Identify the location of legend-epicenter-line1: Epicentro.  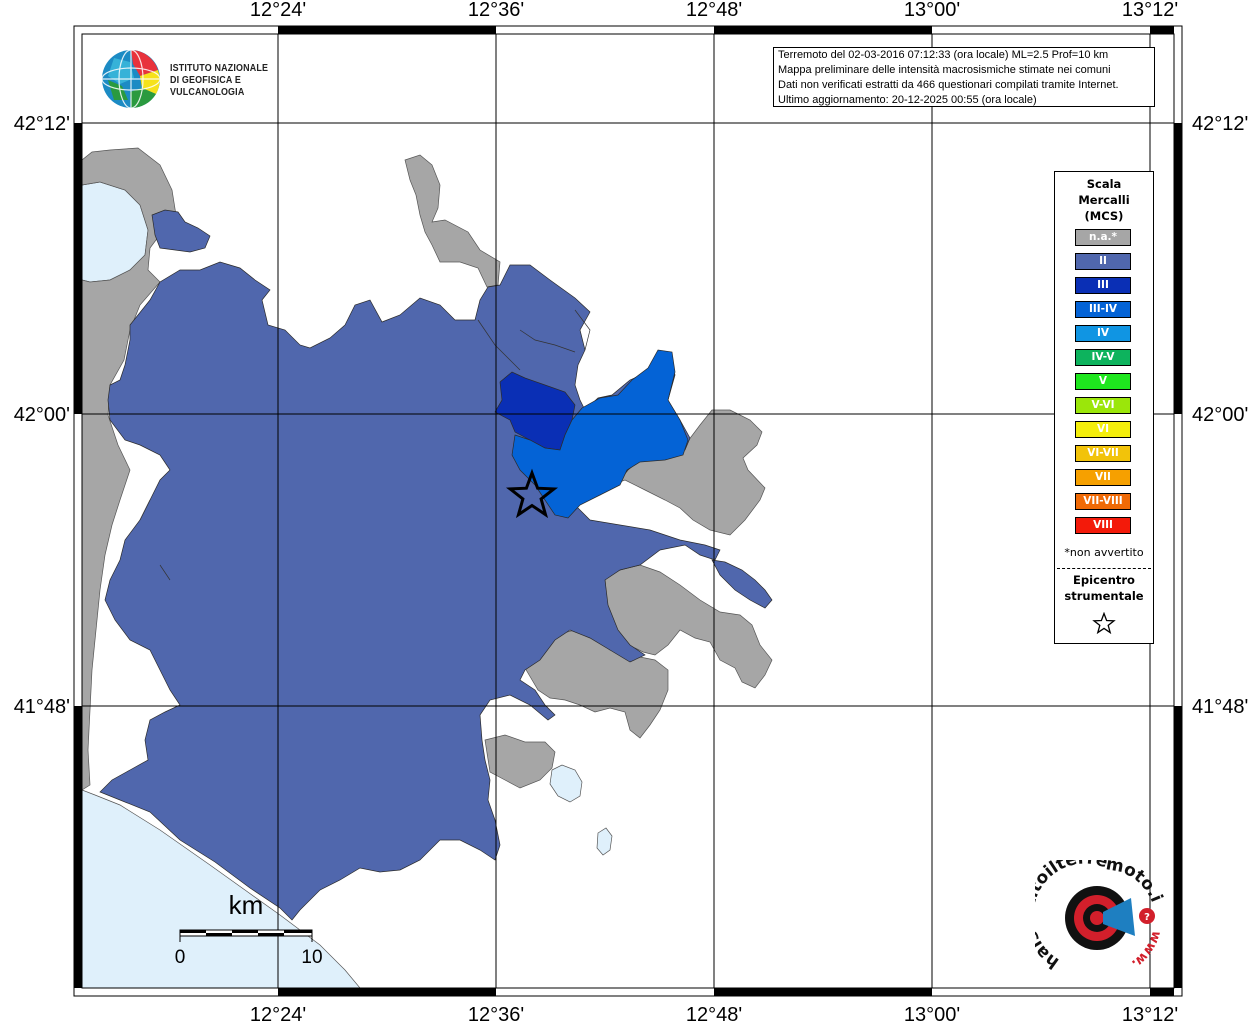
(1104, 580).